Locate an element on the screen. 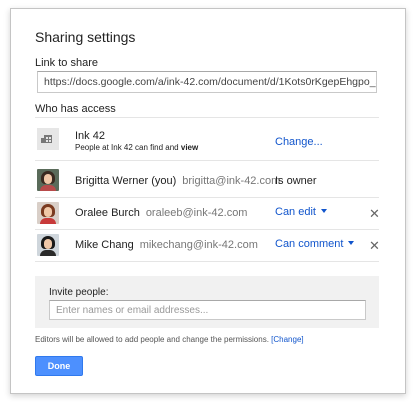 Image resolution: width=414 pixels, height=402 pixels. access-email: oraleeb@ink-42.com is located at coordinates (196, 213).